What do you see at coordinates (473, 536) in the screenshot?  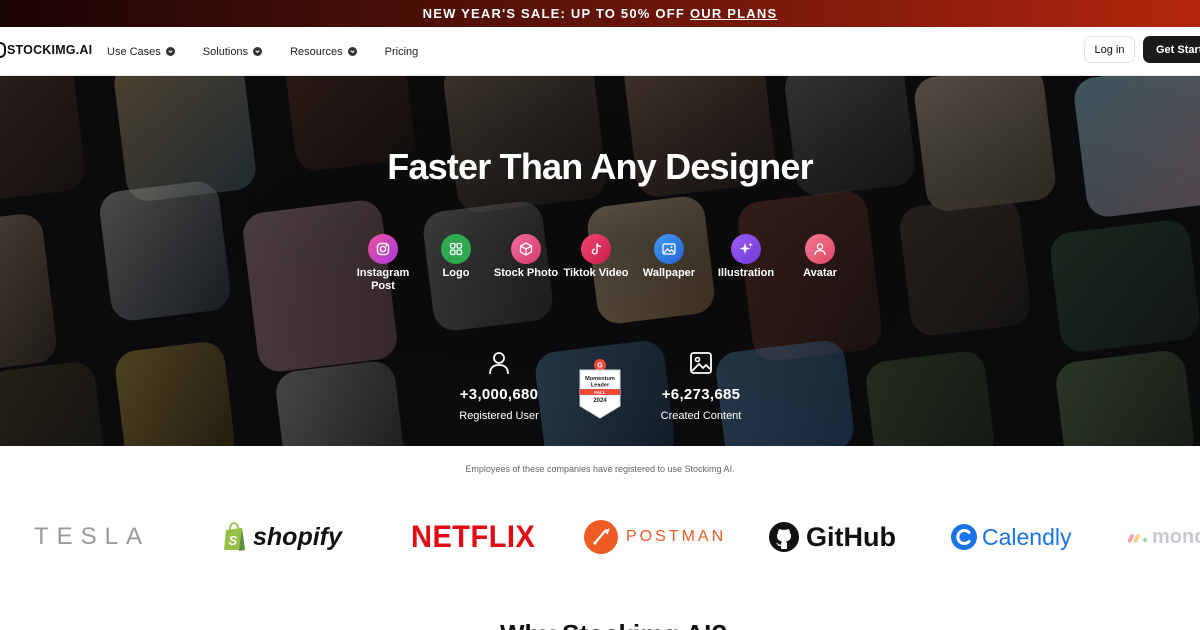 I see `netflix-logo: NETFLIX` at bounding box center [473, 536].